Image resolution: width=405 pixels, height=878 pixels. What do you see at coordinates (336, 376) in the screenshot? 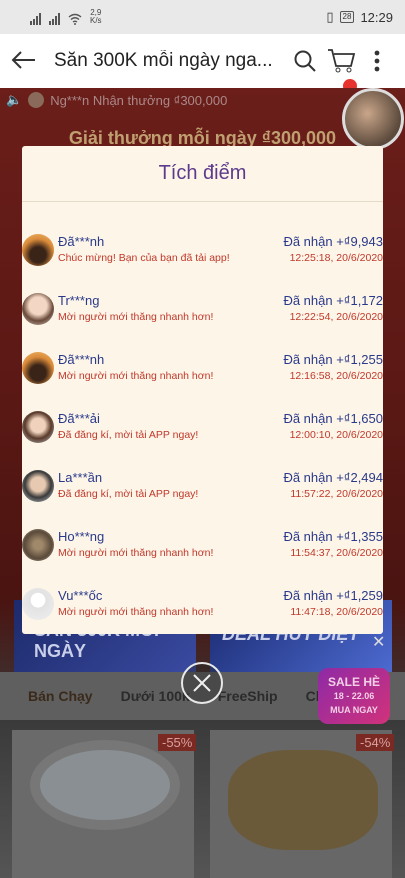
I see `reward-time: 12:16:58, 20/6/2020` at bounding box center [336, 376].